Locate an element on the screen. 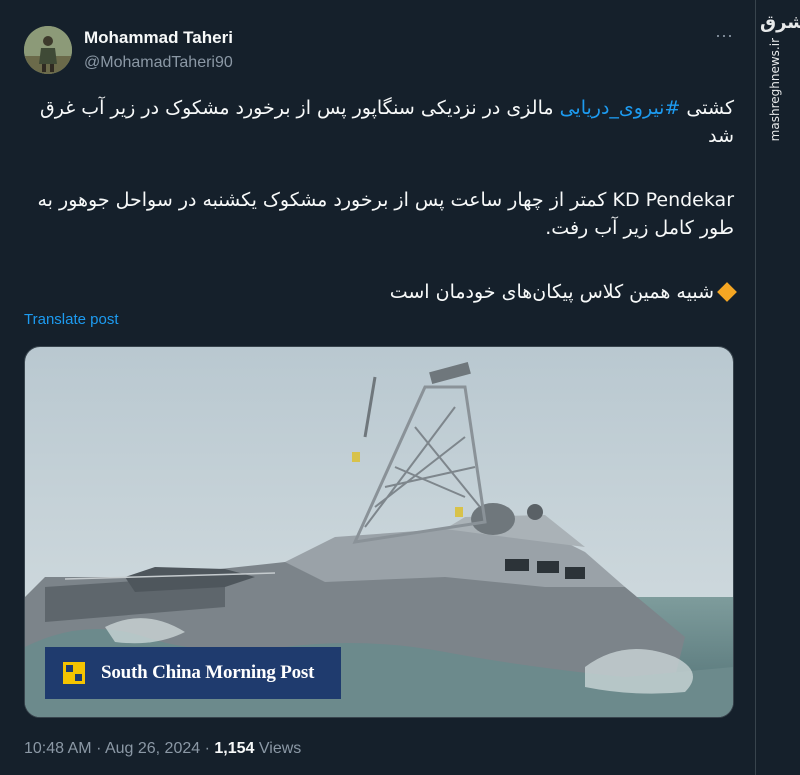 The width and height of the screenshot is (800, 775). watermark-logo: مشرق is located at coordinates (780, 22).